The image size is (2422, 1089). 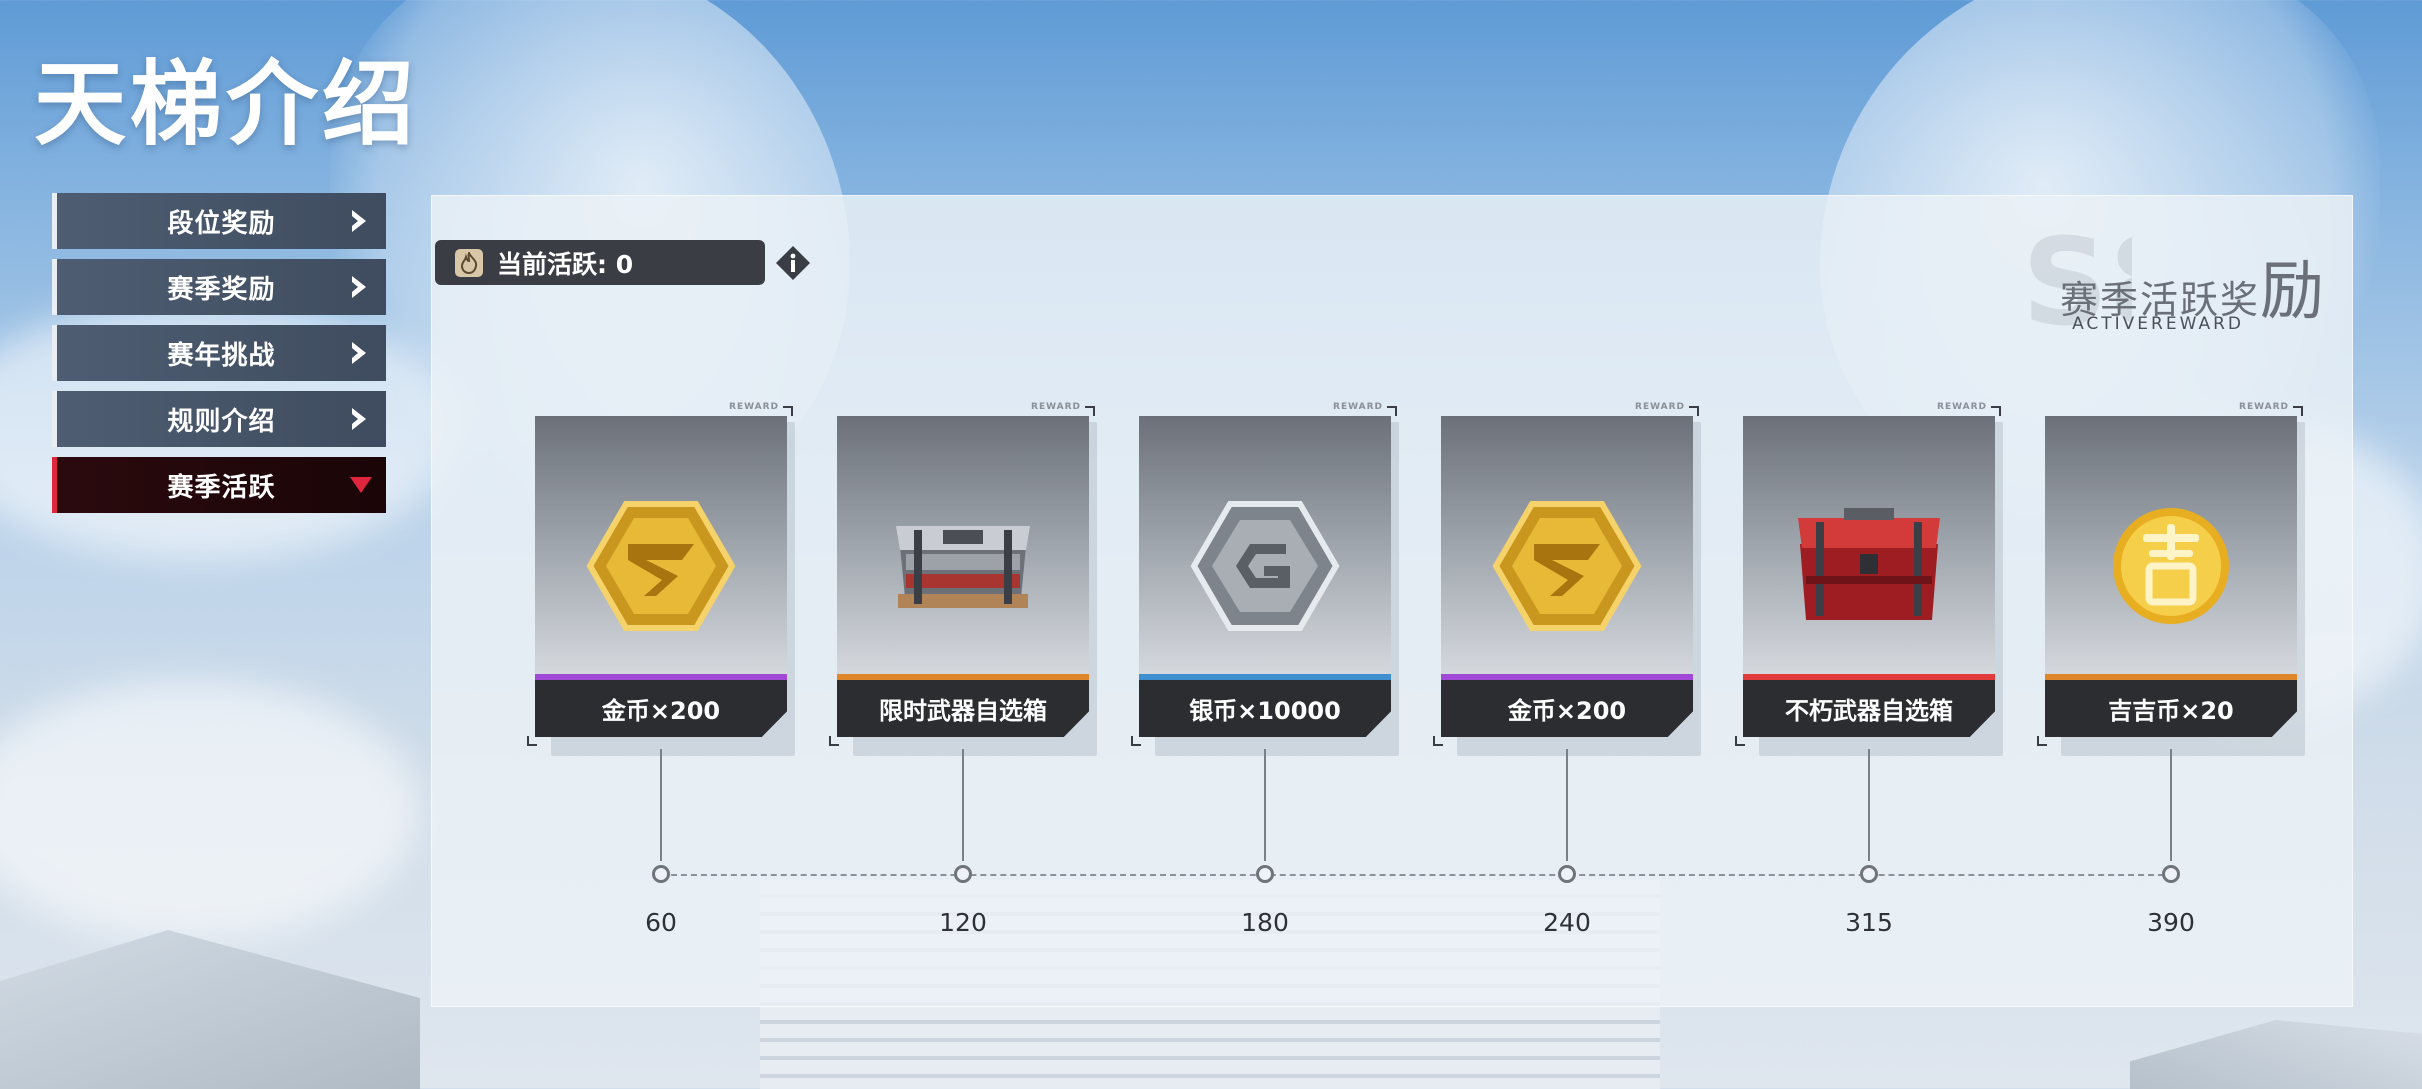 What do you see at coordinates (2171, 708) in the screenshot?
I see `reward-name: 吉吉币×20` at bounding box center [2171, 708].